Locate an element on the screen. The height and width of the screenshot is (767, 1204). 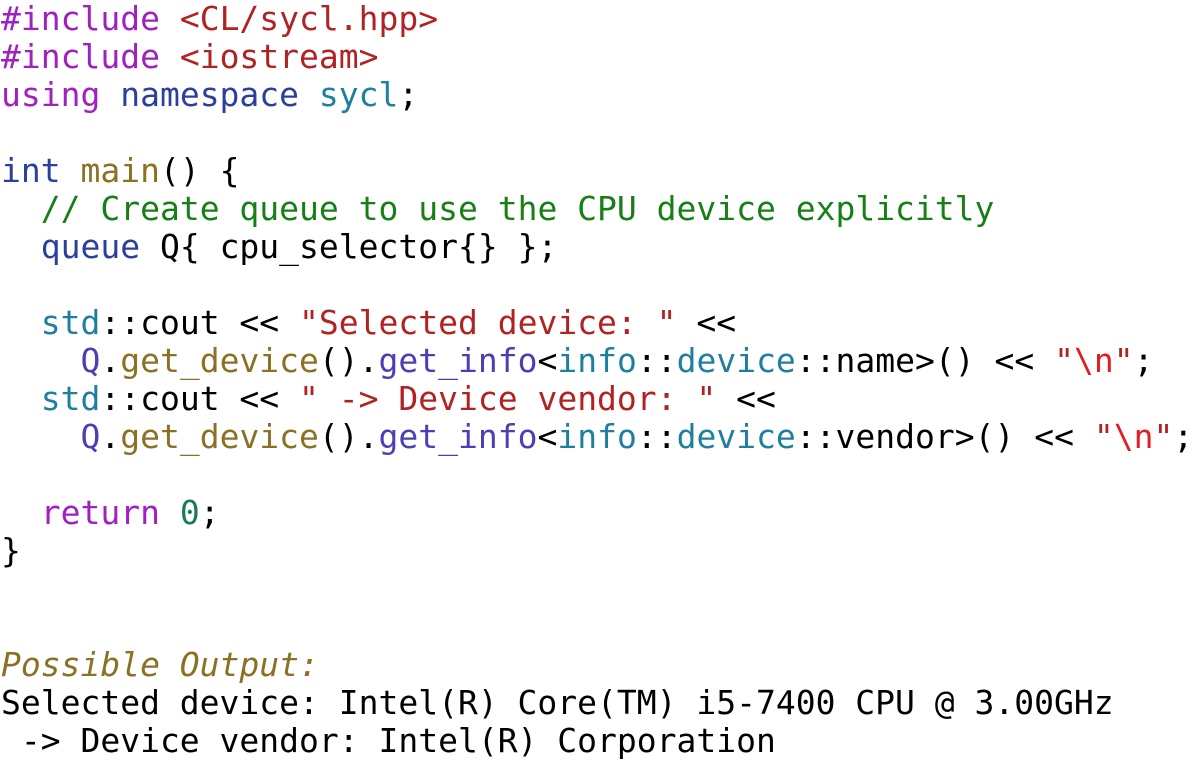
code-line-1: #include <iostream> is located at coordinates (602, 57).